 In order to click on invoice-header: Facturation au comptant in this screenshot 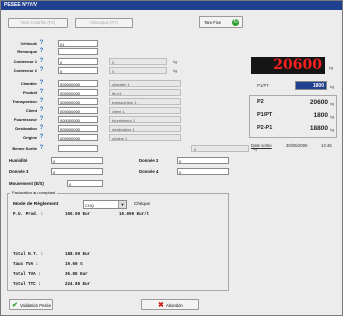, I will do `click(34, 192)`.